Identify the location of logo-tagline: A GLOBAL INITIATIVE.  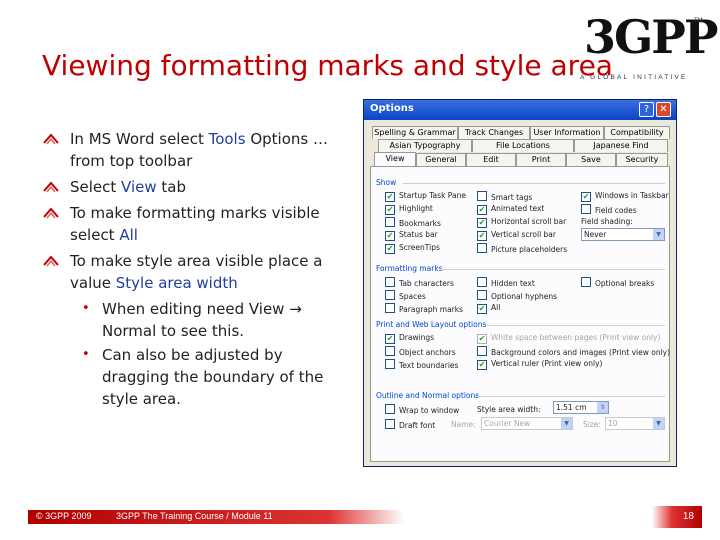
(634, 77).